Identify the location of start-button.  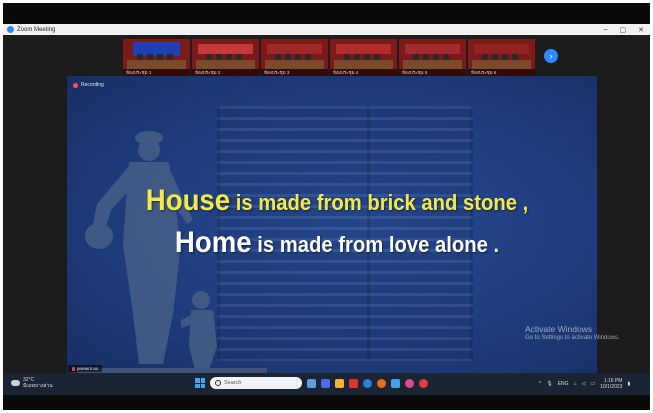
(200, 383).